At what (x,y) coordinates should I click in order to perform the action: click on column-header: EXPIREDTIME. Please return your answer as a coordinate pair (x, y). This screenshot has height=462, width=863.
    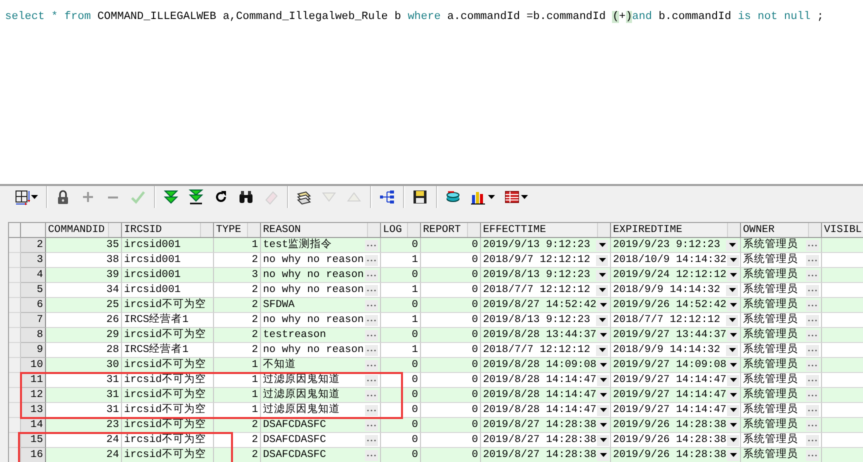
    Looking at the image, I should click on (676, 230).